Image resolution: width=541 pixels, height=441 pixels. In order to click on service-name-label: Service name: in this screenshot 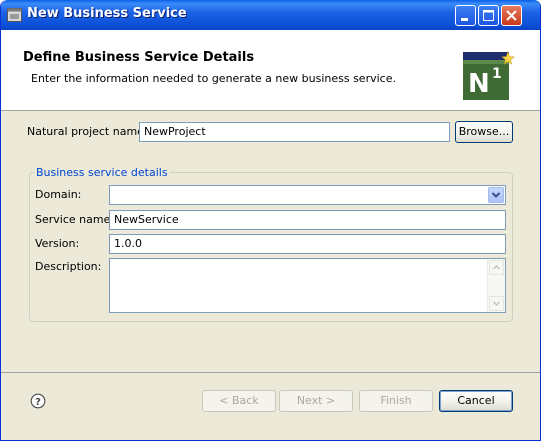, I will do `click(75, 219)`.